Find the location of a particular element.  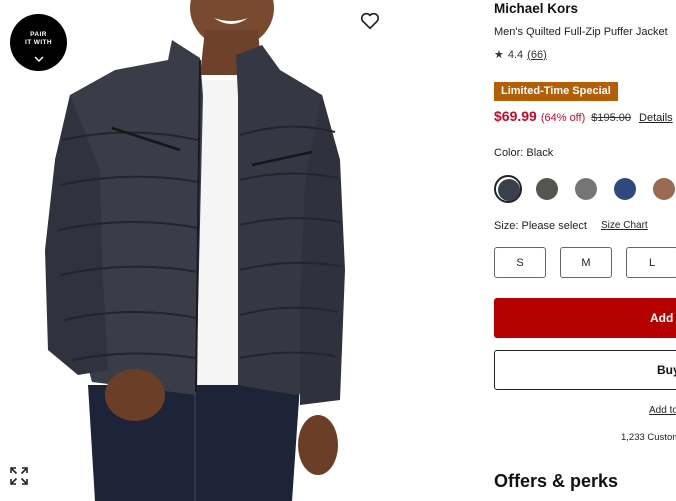

color-swatch-olive is located at coordinates (547, 189).